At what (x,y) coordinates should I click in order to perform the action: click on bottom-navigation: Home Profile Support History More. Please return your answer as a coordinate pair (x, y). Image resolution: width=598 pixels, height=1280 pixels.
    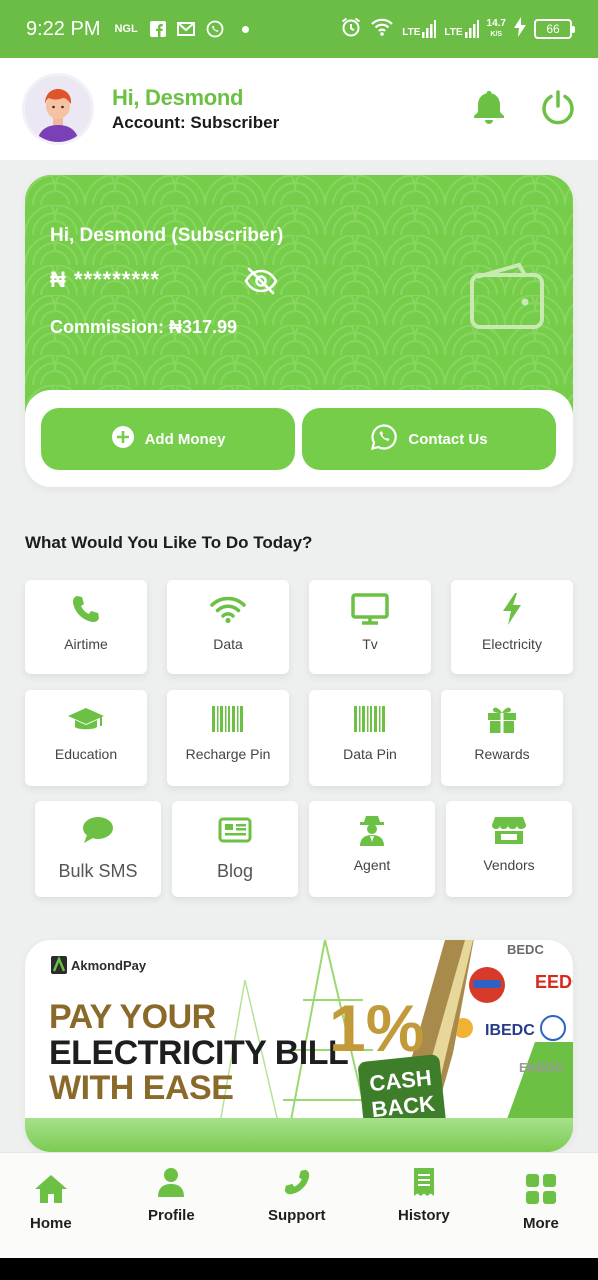
    Looking at the image, I should click on (299, 1205).